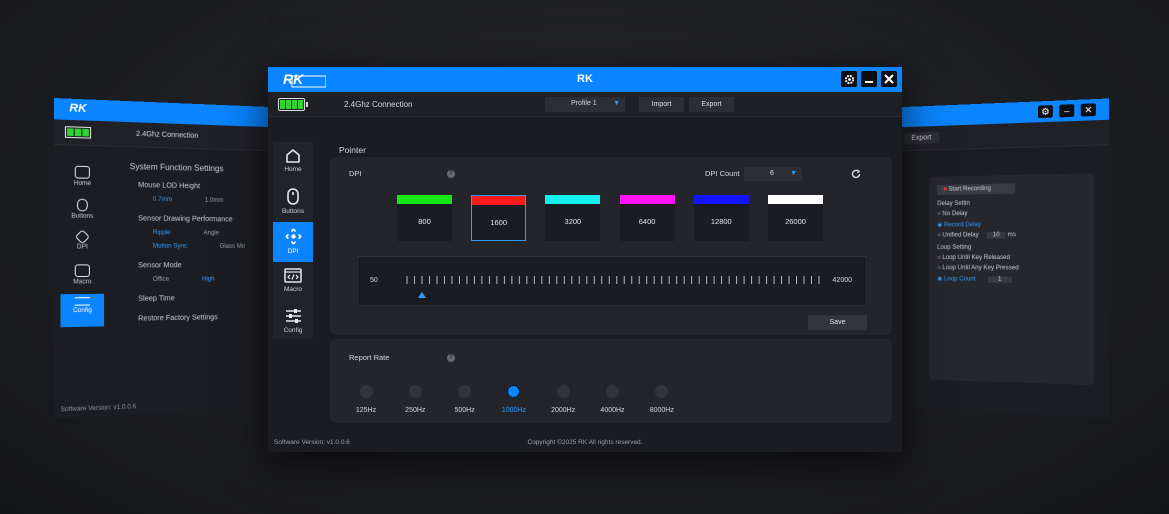  I want to click on report-rate-label-250Hz: 250Hz, so click(415, 410).